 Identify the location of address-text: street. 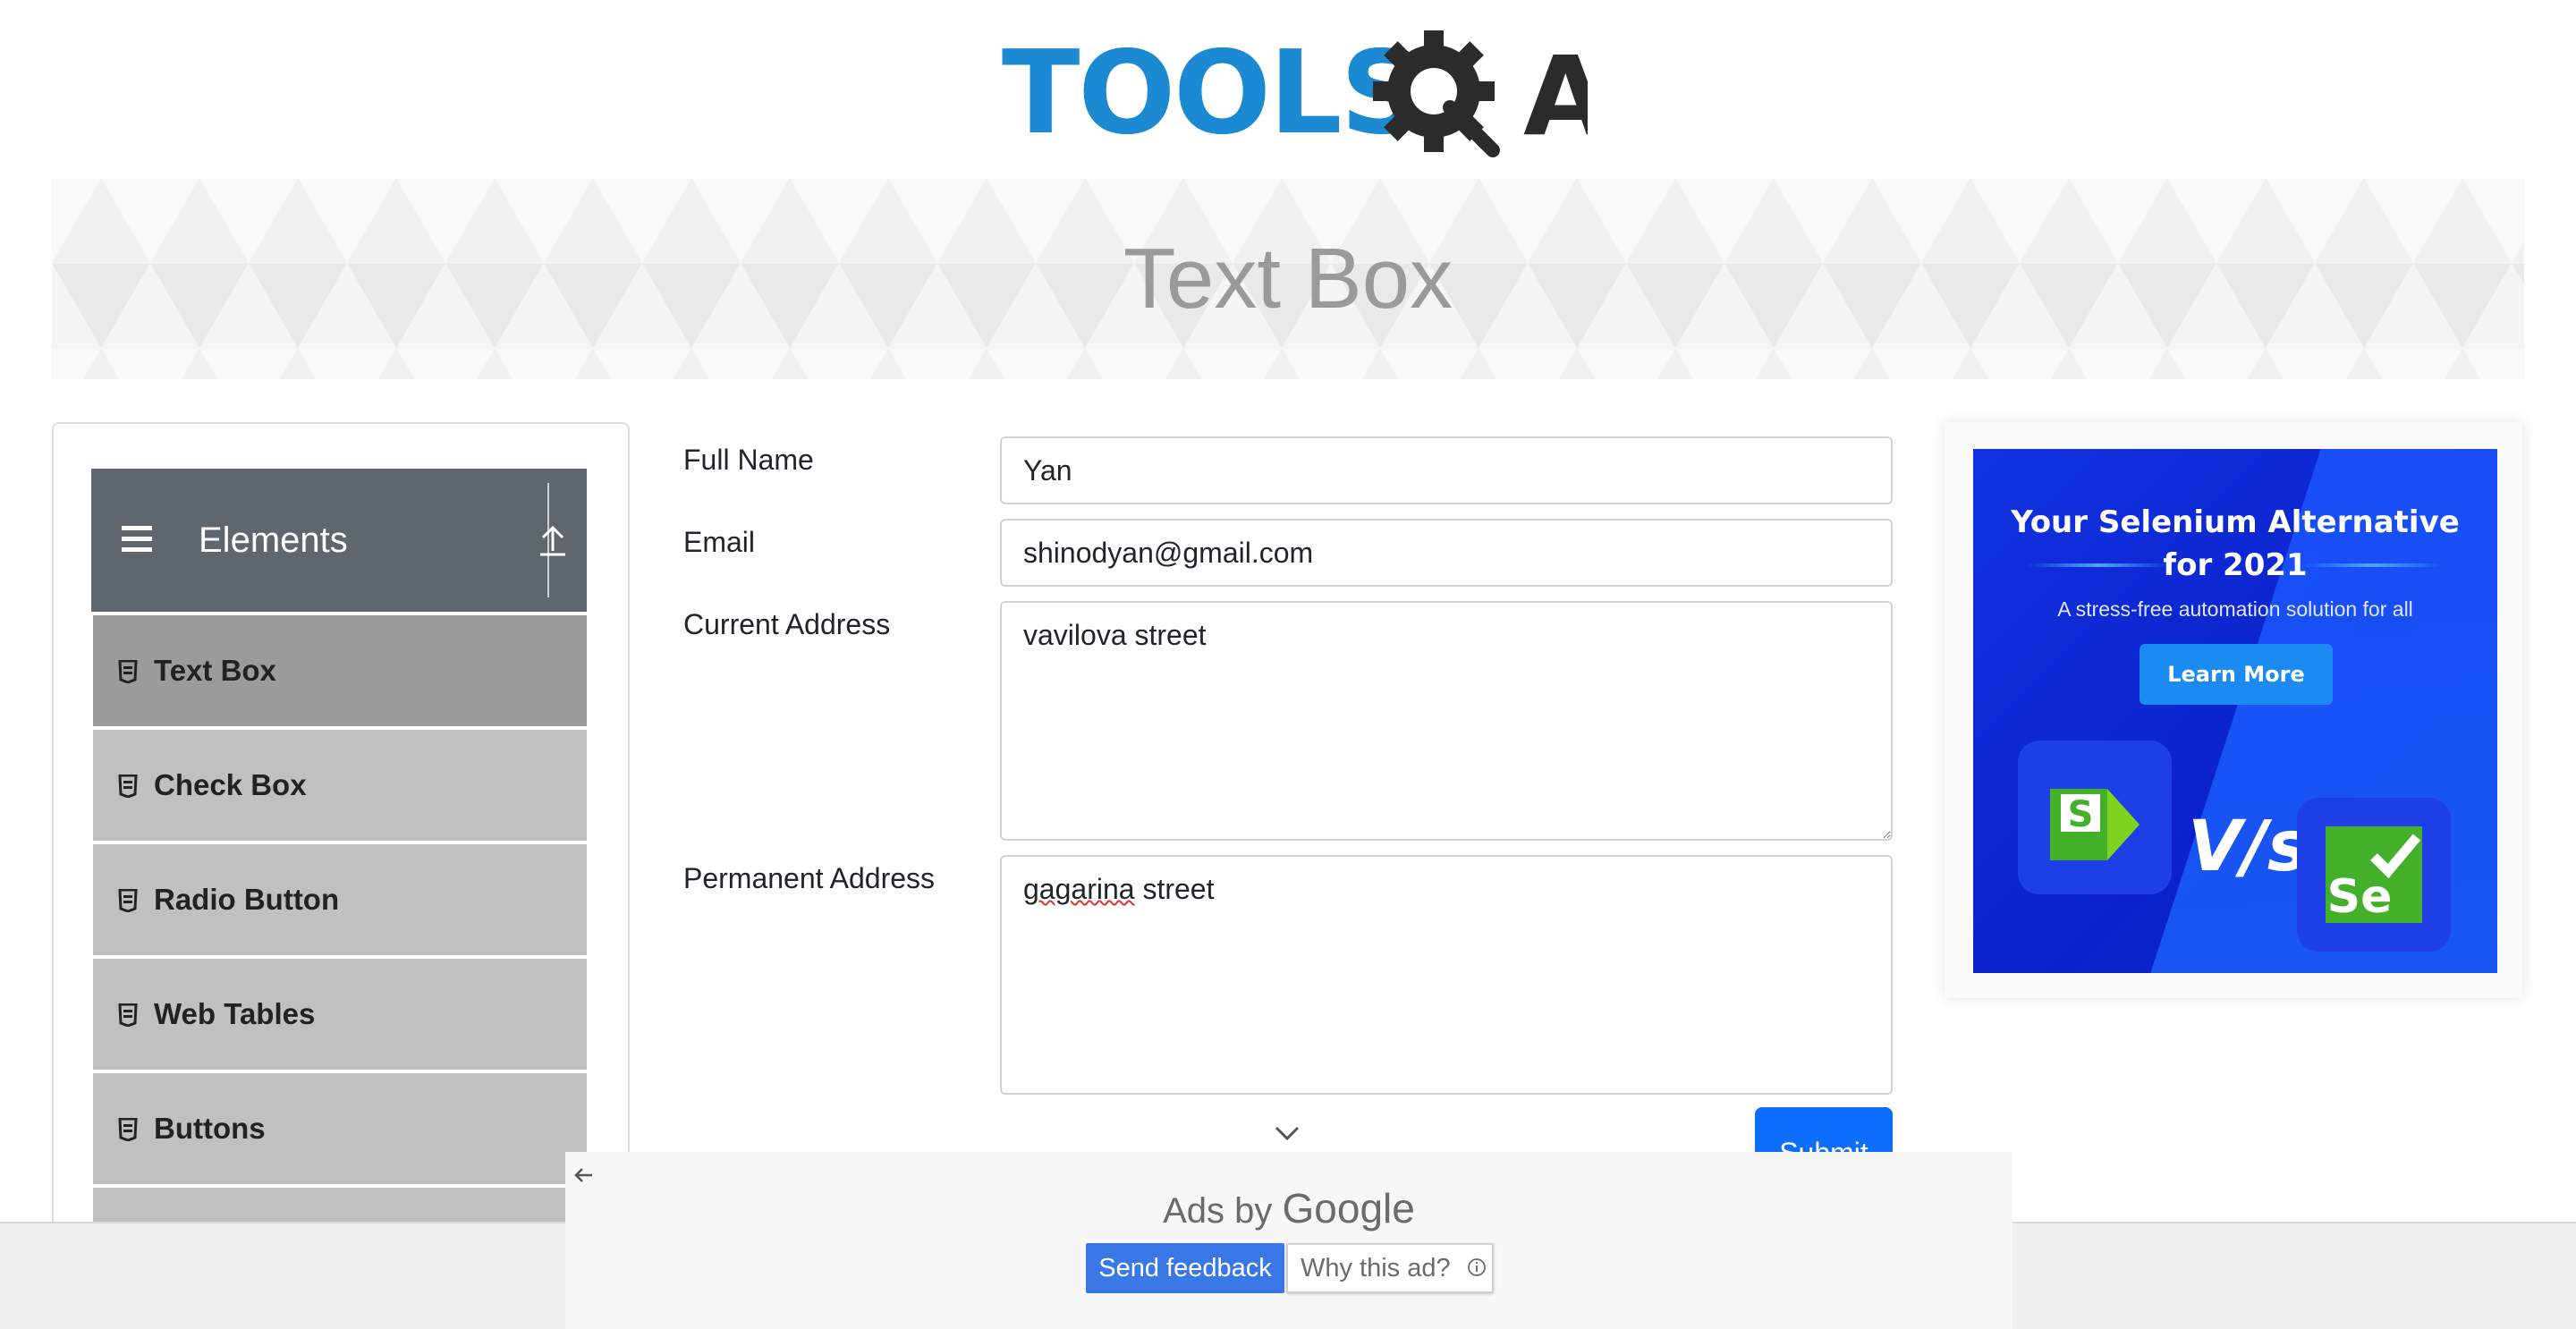
(1174, 889).